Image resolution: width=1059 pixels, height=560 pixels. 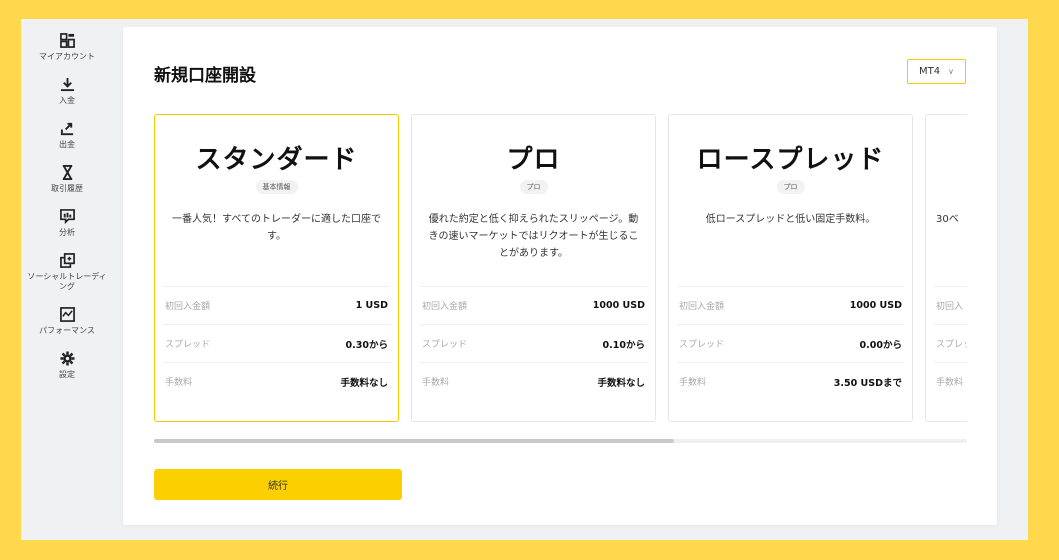 I want to click on sidebar-item-label: 入金, so click(x=67, y=100).